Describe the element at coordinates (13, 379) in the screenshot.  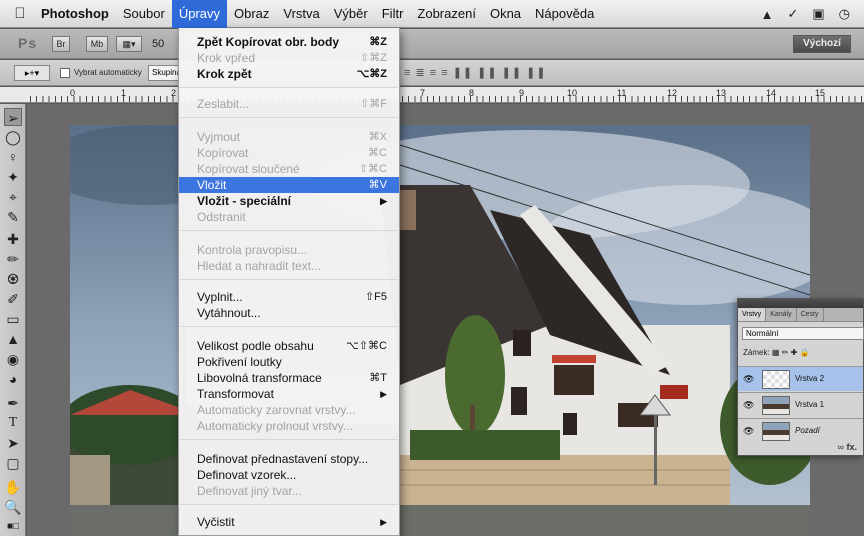
I see `dodge-tool-icon: ◕` at that location.